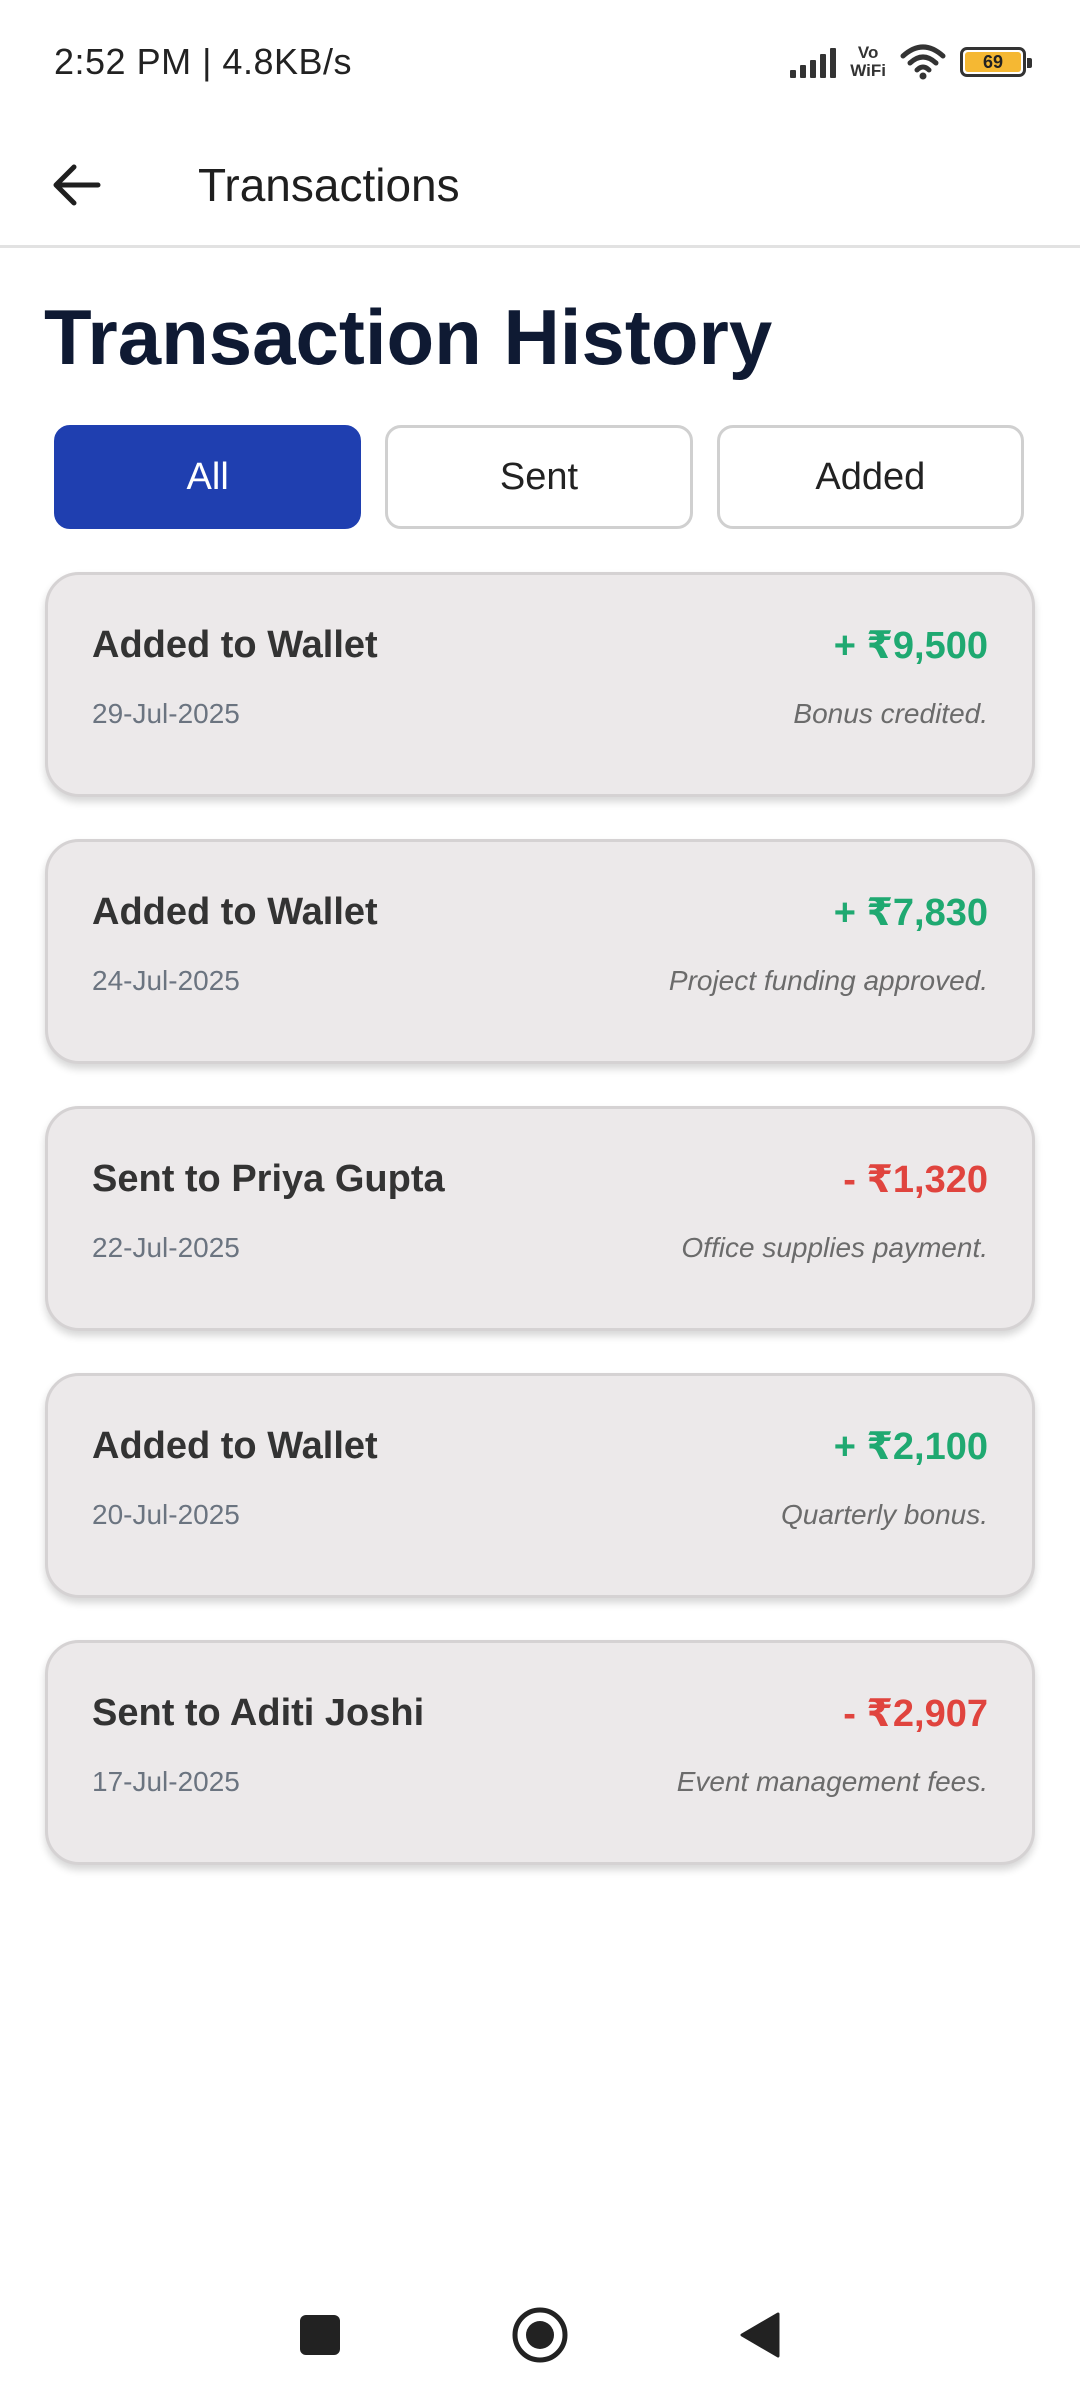 The width and height of the screenshot is (1080, 2400). What do you see at coordinates (910, 913) in the screenshot?
I see `transaction-amount: + ₹7,830` at bounding box center [910, 913].